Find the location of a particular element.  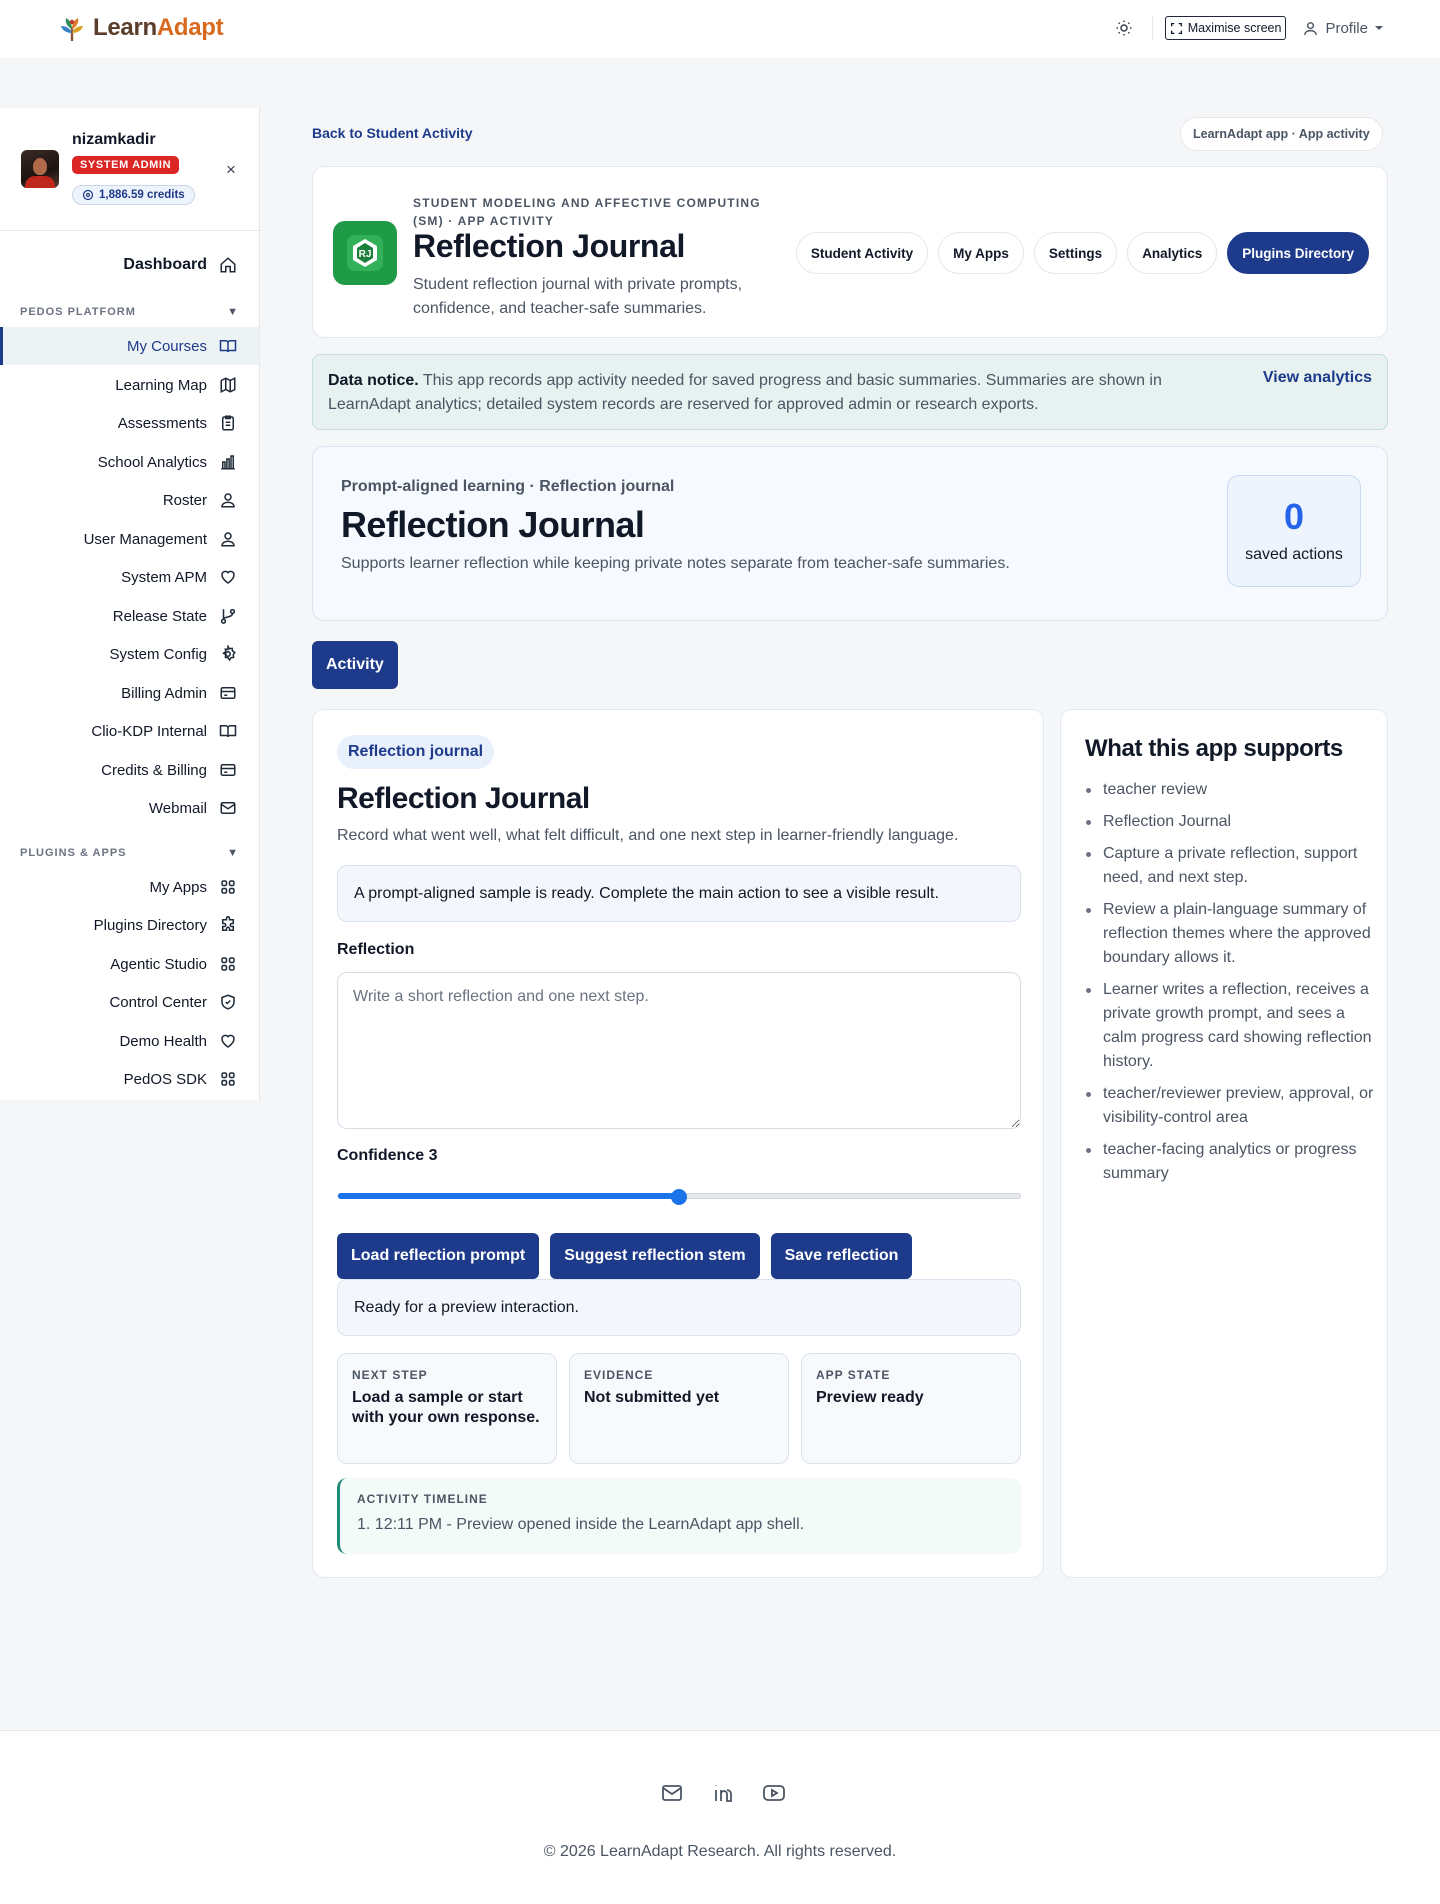

sidebar-item-pedos-sdk: PedOS SDK is located at coordinates (129, 1079).